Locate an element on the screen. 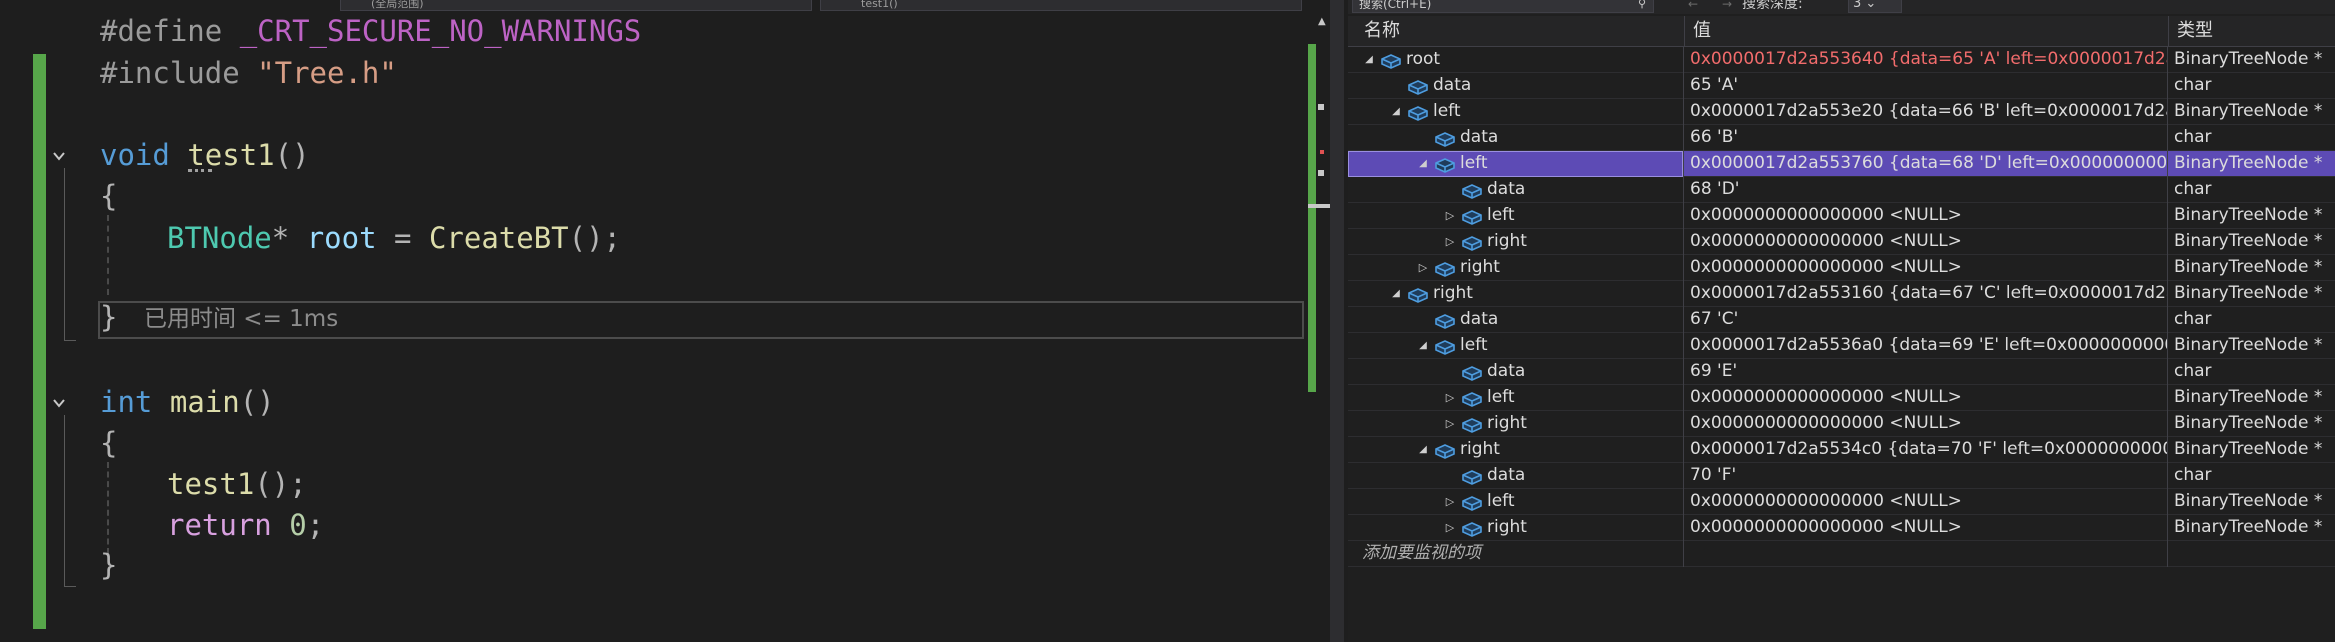 The width and height of the screenshot is (2335, 642). scope-guide is located at coordinates (64, 254).